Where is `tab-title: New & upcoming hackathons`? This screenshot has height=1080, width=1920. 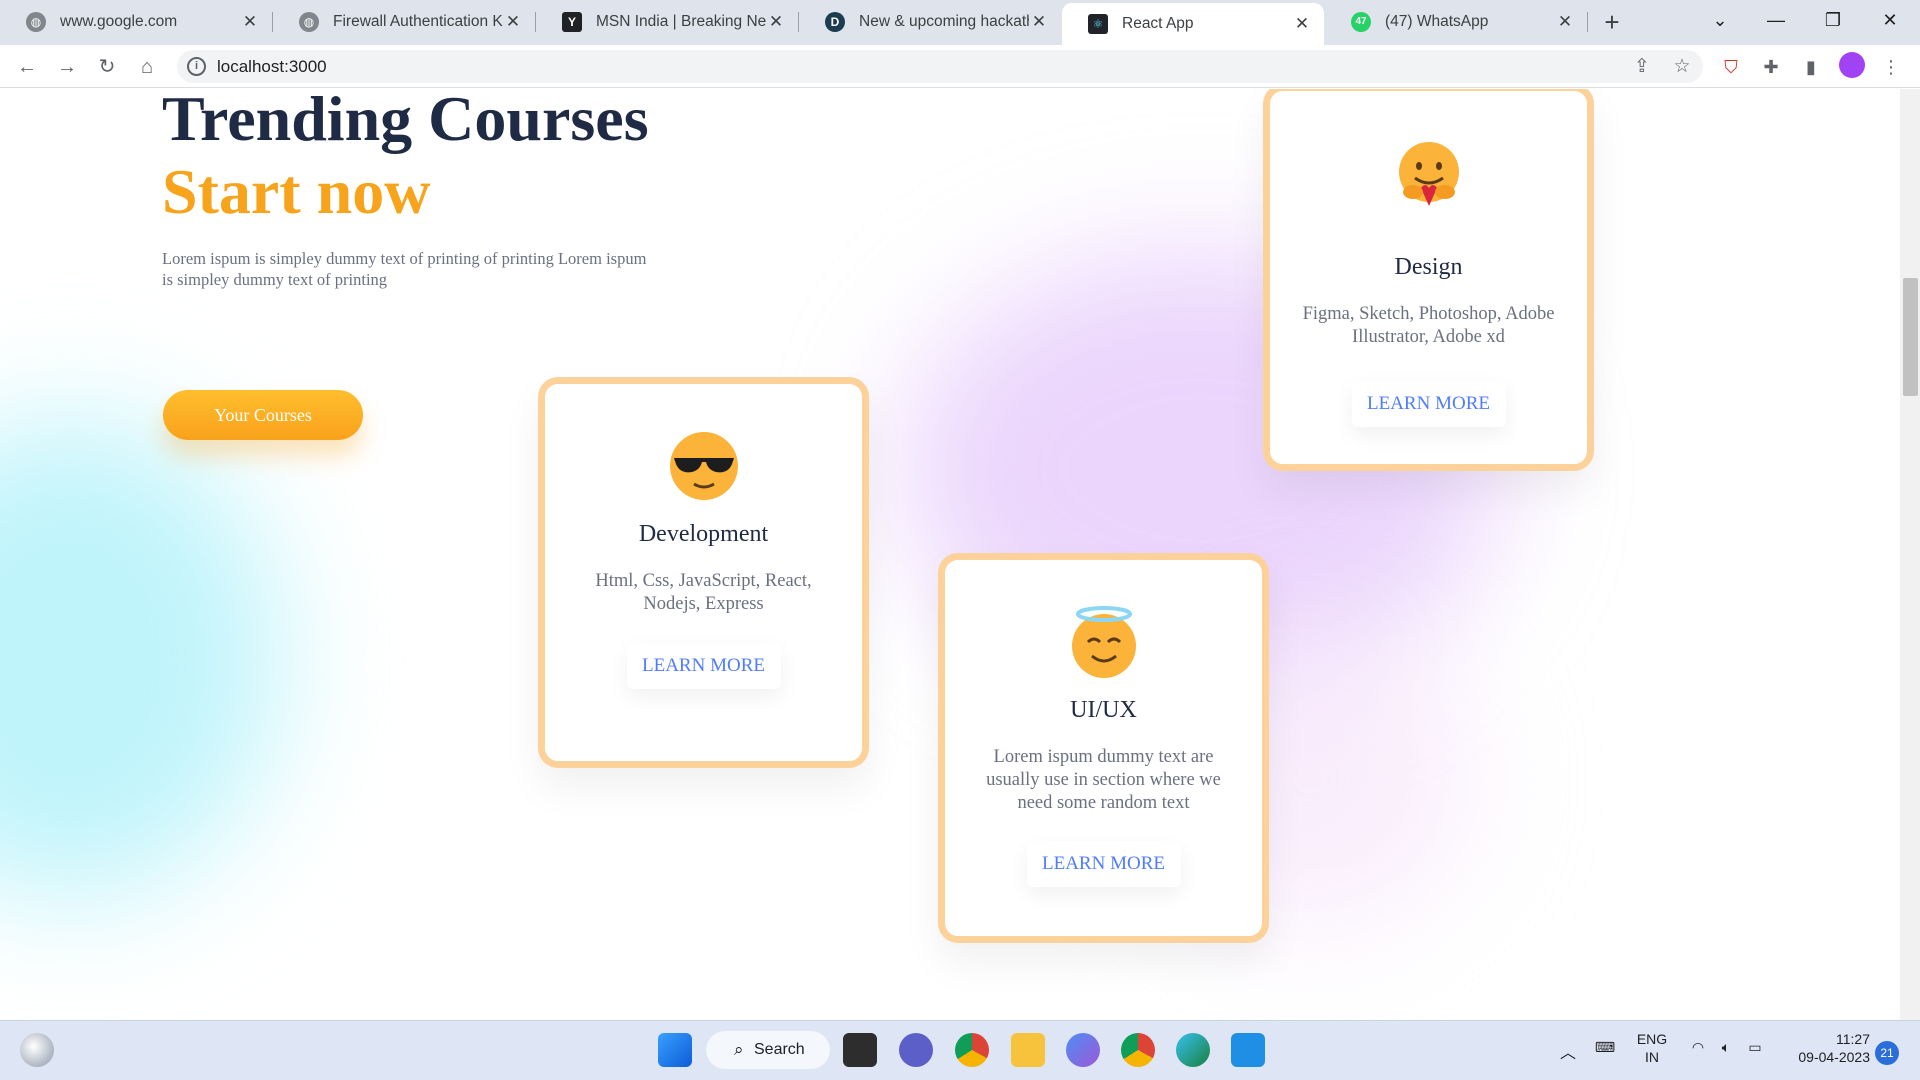
tab-title: New & upcoming hackathons is located at coordinates (944, 21).